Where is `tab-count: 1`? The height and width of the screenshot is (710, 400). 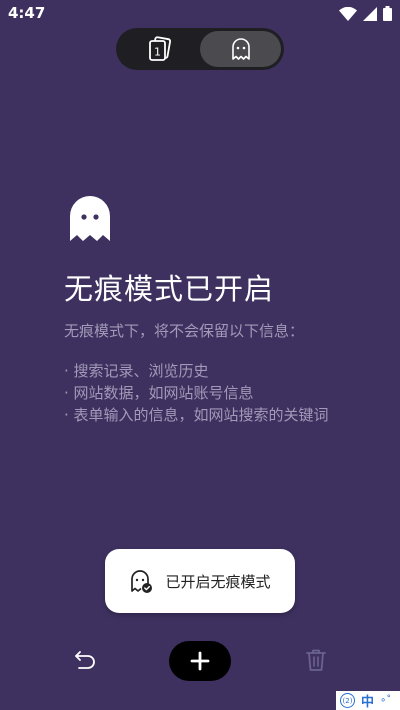 tab-count: 1 is located at coordinates (157, 52).